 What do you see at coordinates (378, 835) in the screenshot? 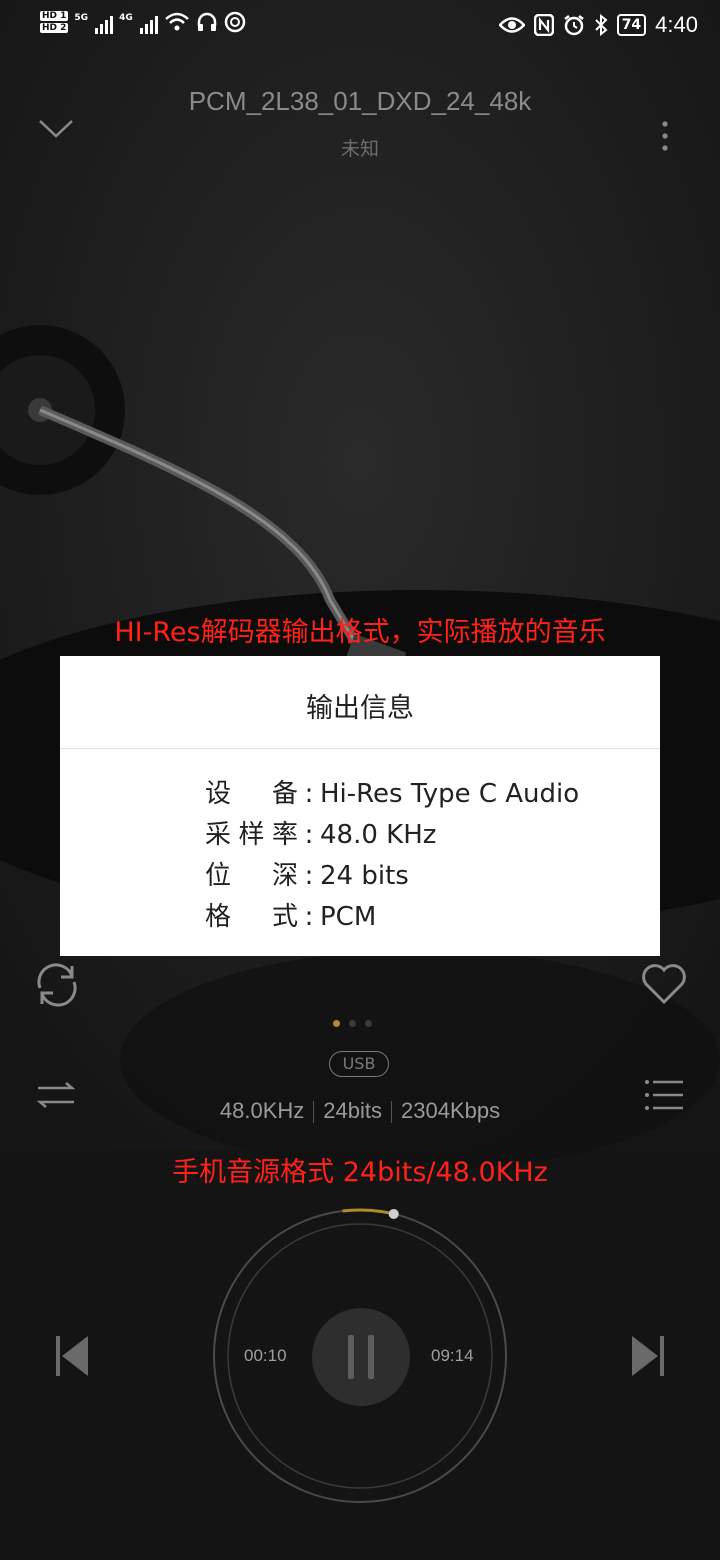
I see `info-value: 48.0 KHz` at bounding box center [378, 835].